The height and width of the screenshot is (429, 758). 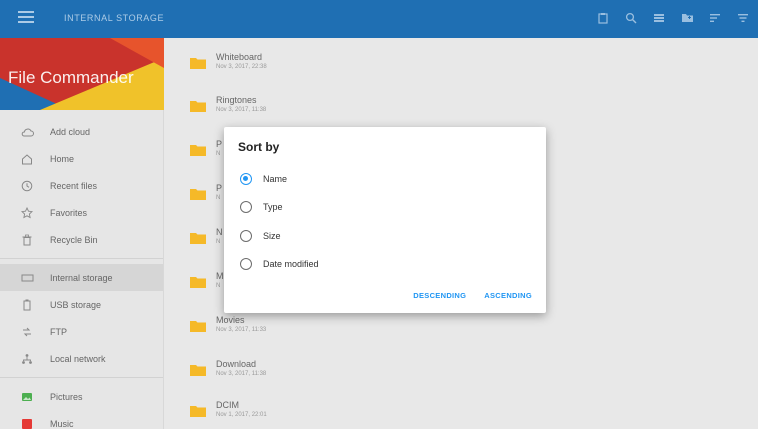 I want to click on sort-option-date-modified: Date modified, so click(x=279, y=264).